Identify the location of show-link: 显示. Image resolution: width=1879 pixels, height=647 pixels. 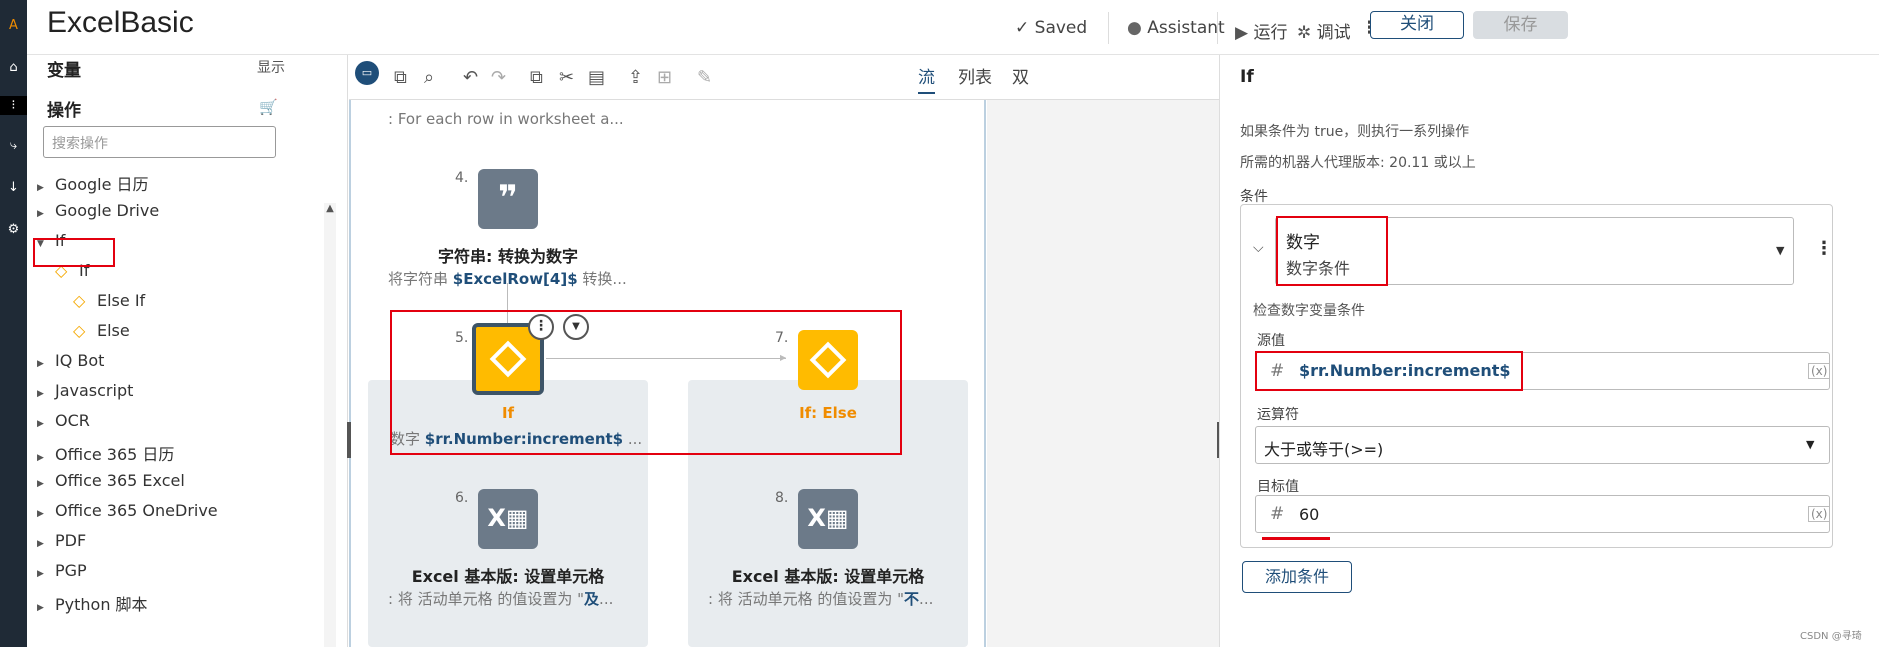
(271, 67).